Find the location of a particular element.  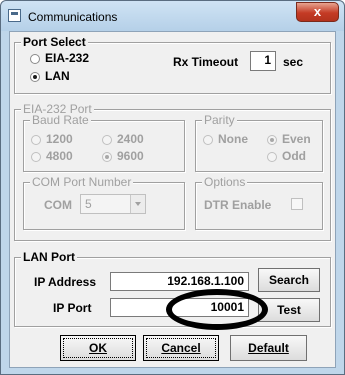

com-port-select: 5 is located at coordinates (113, 204).